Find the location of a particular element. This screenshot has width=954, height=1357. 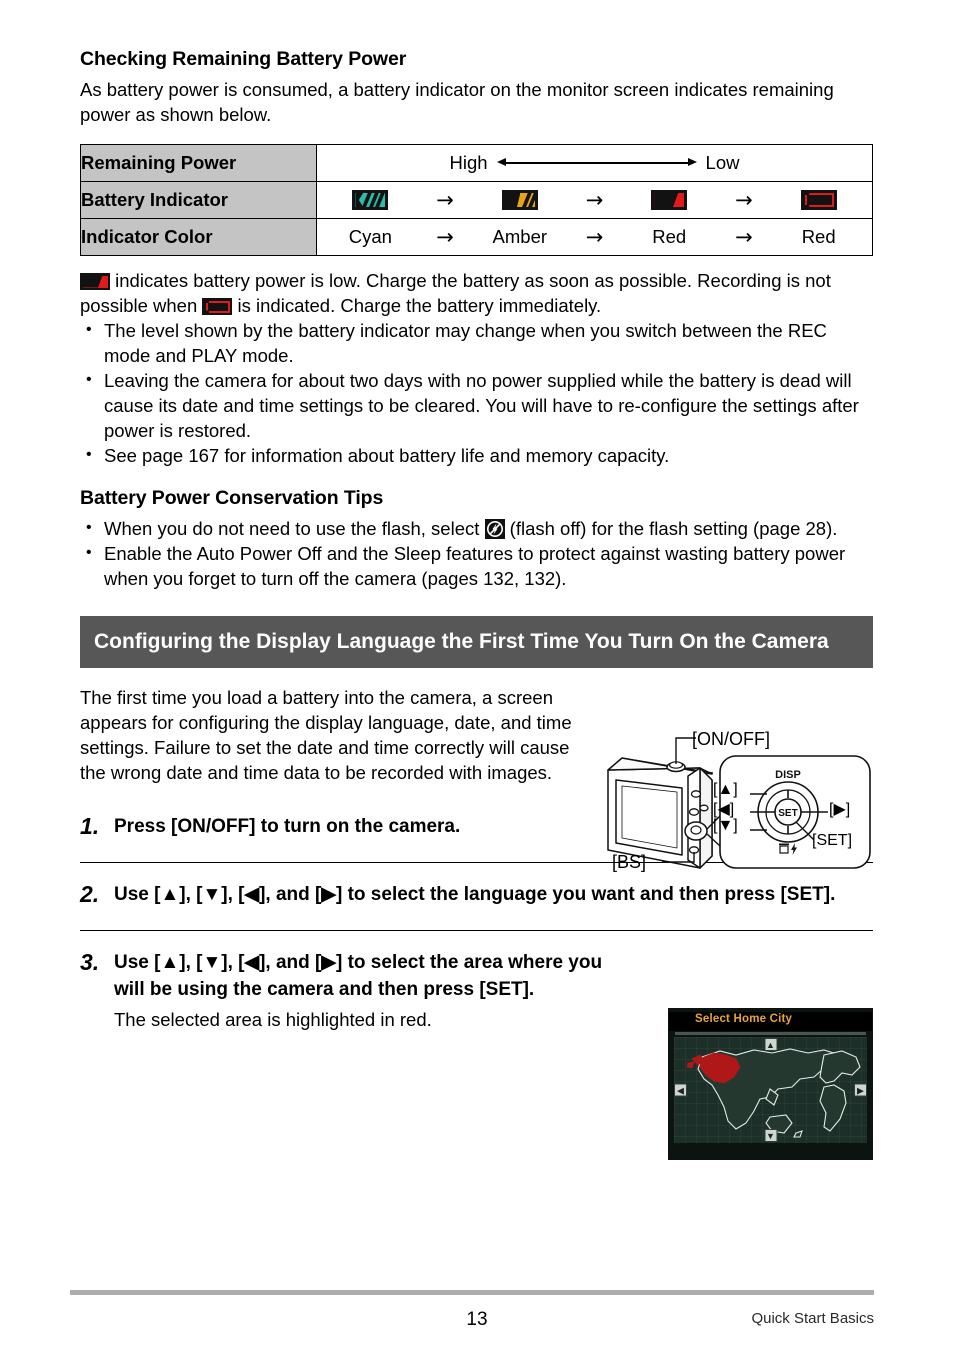

battery-empty-red-icon is located at coordinates (818, 200).